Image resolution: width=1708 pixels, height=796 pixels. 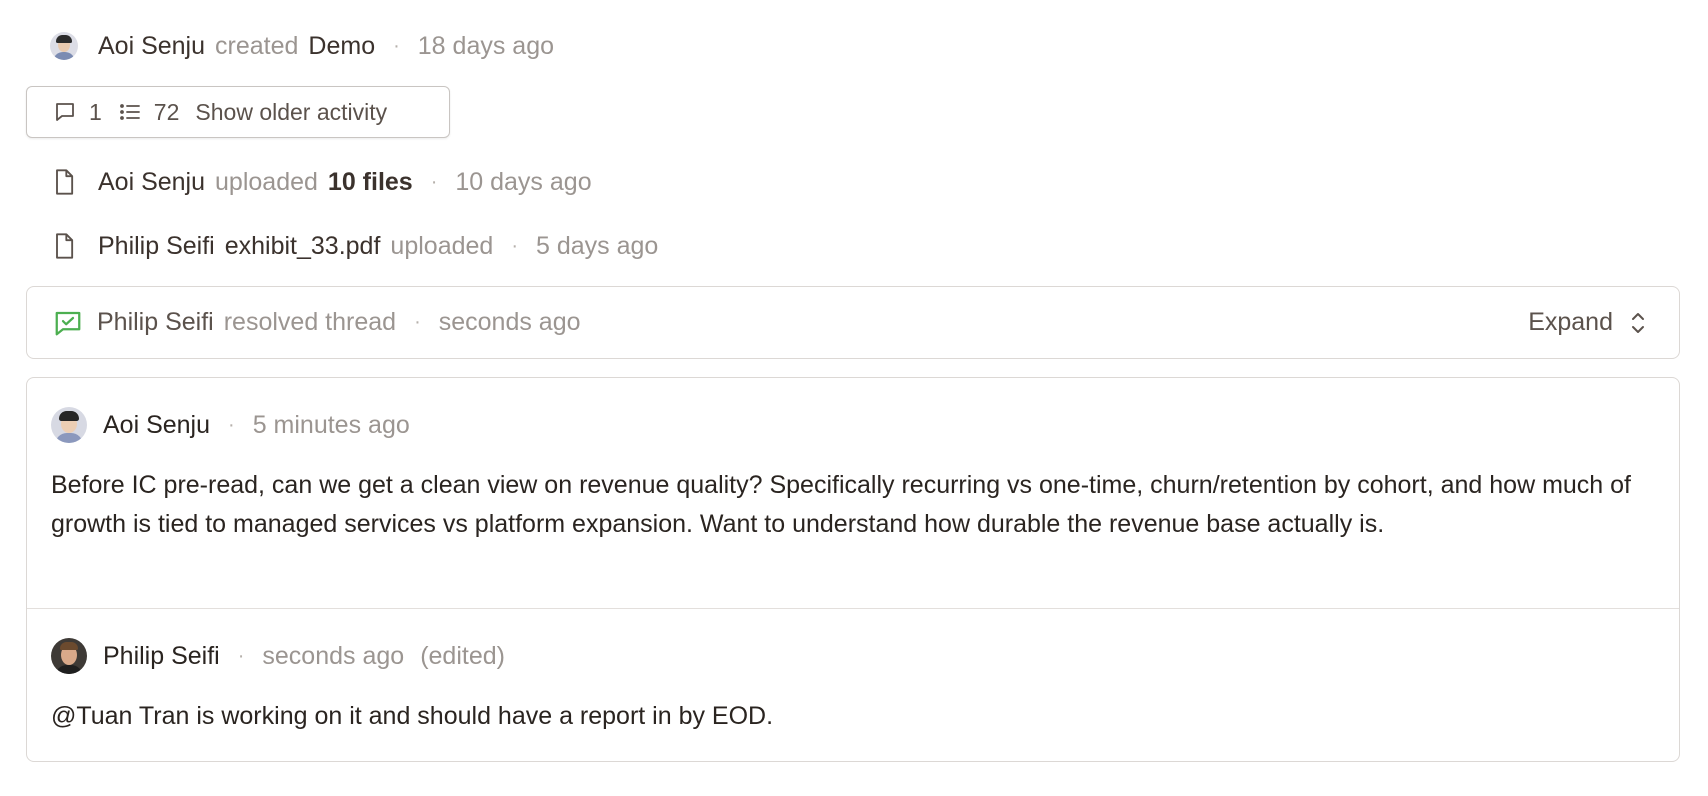 I want to click on activity-count: 72, so click(x=166, y=111).